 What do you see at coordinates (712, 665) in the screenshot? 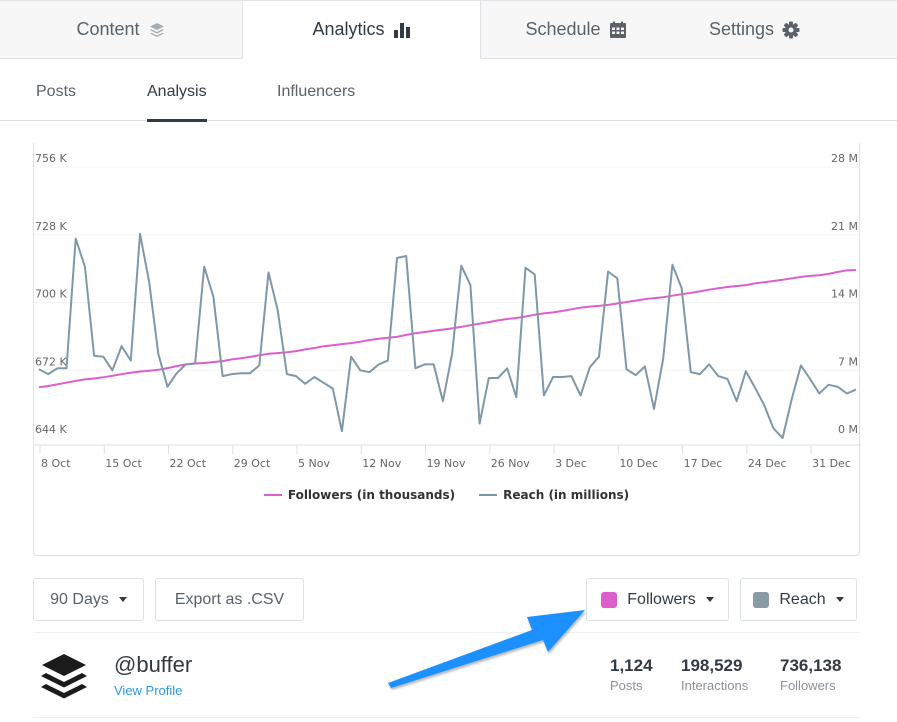
I see `stat-value: 198,529` at bounding box center [712, 665].